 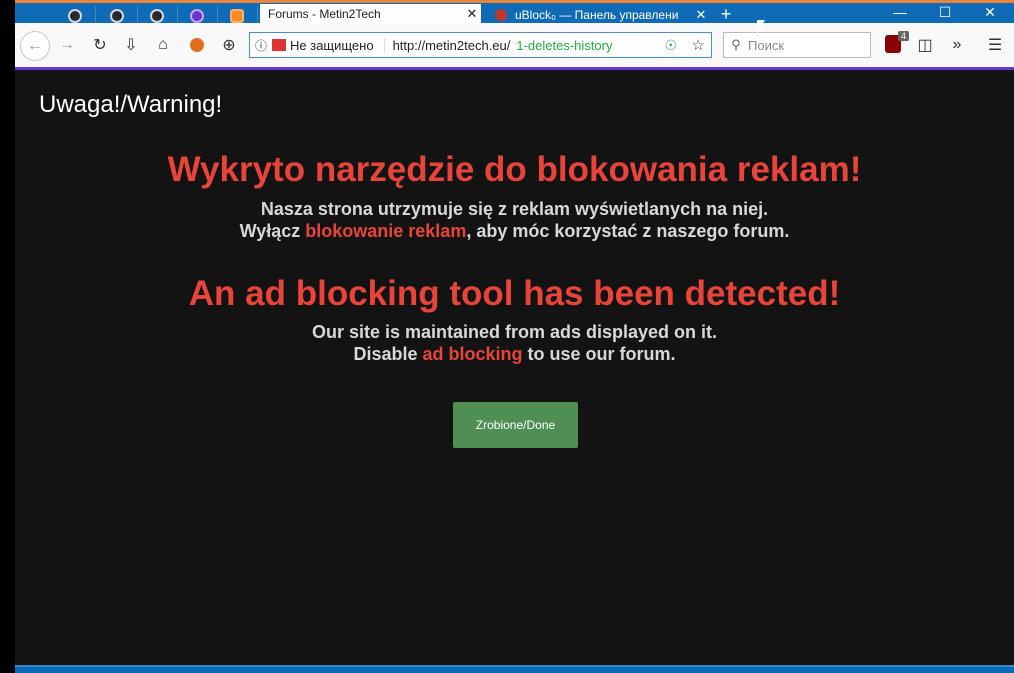 What do you see at coordinates (163, 45) in the screenshot?
I see `home-icon: ⌂` at bounding box center [163, 45].